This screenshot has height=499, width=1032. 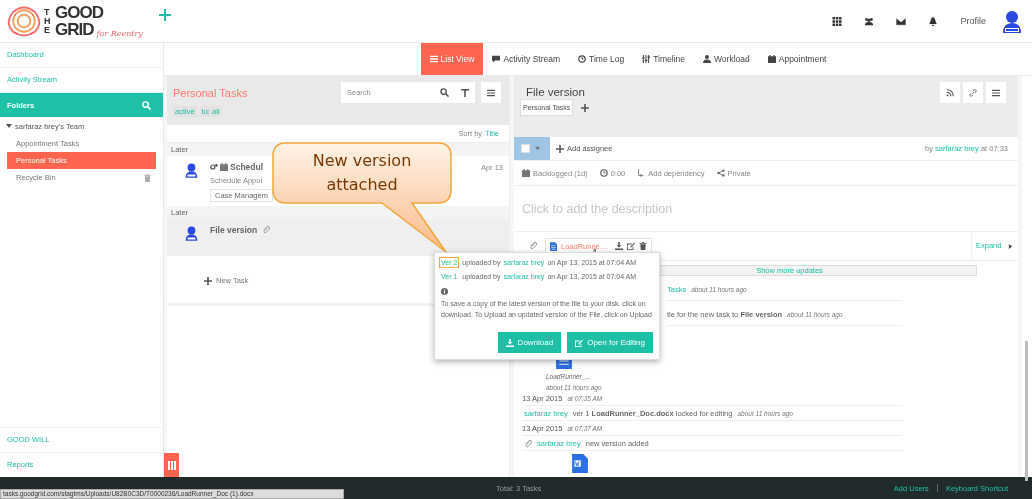 I want to click on logo-tagline: for Reentry, so click(x=119, y=34).